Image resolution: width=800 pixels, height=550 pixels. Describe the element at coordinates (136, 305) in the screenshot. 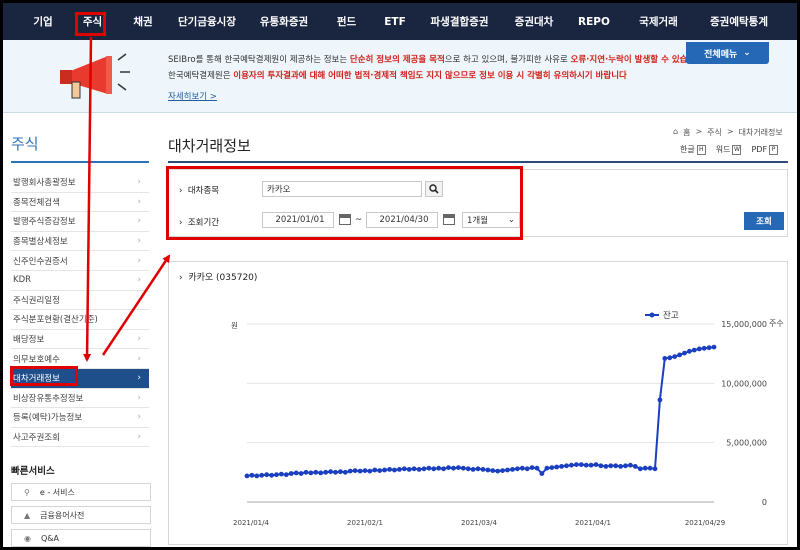

I see `annotation-arrow-up` at that location.